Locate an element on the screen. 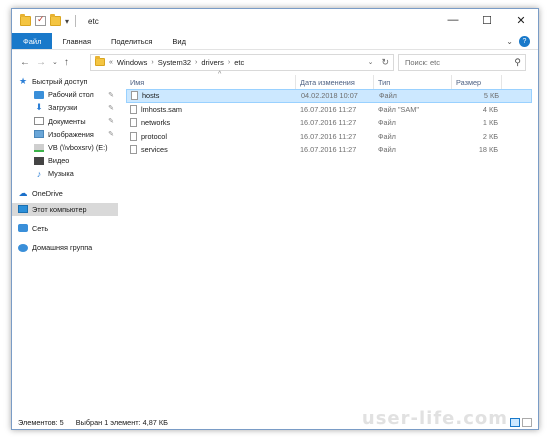  recent-locations-icon: ⌄ is located at coordinates (55, 62).